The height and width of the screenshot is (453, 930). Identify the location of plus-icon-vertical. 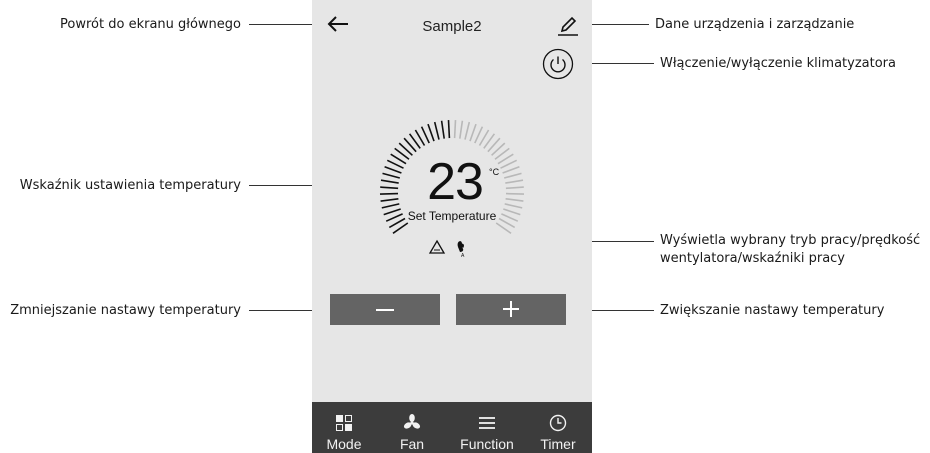
(511, 309).